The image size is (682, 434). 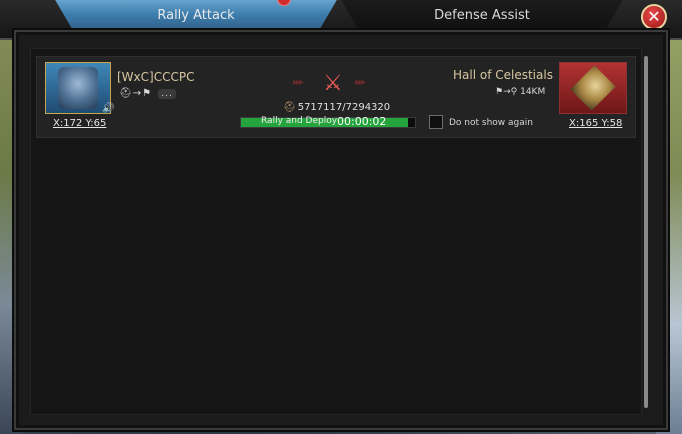 I want to click on rally-timer: 00:00:02, so click(x=362, y=121).